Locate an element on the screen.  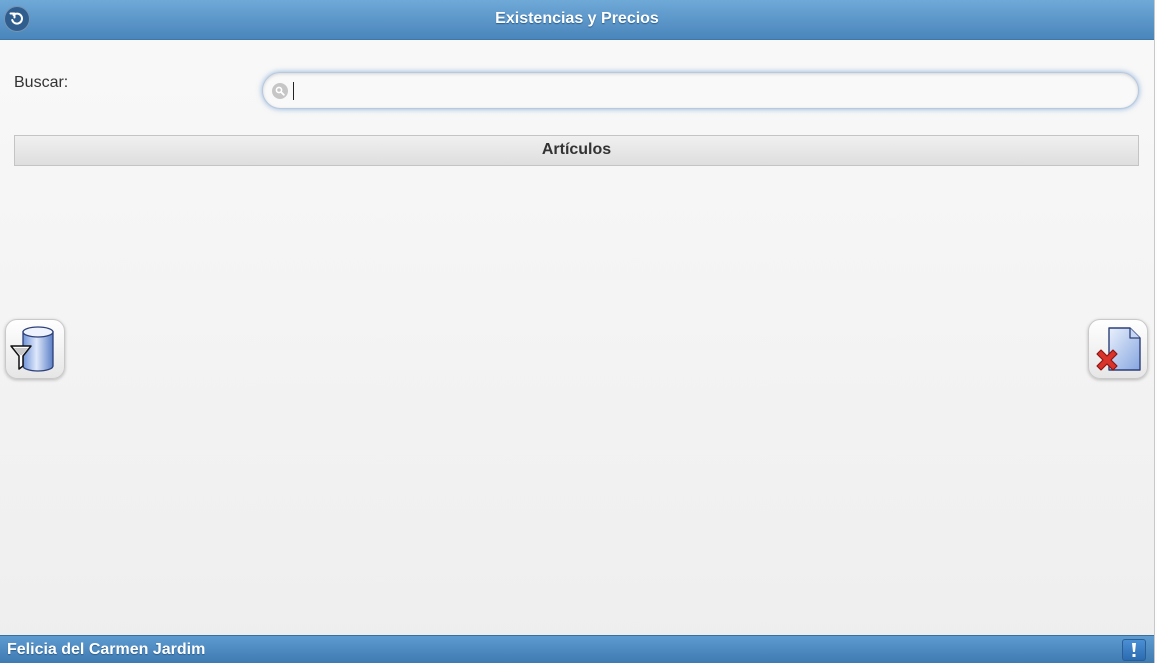
header-bar: Existencias y Precios is located at coordinates (577, 20).